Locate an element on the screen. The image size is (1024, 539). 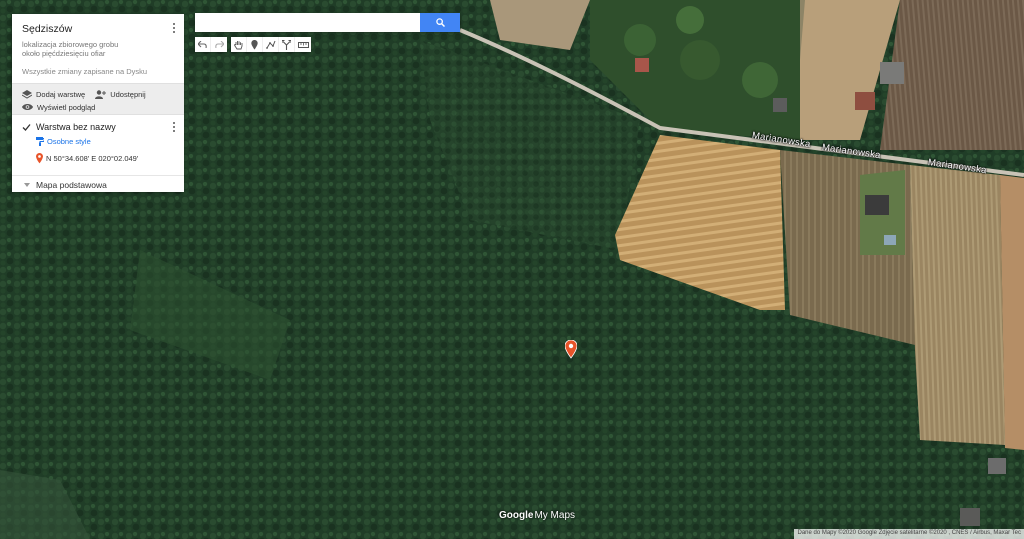
search-icon is located at coordinates (440, 22).